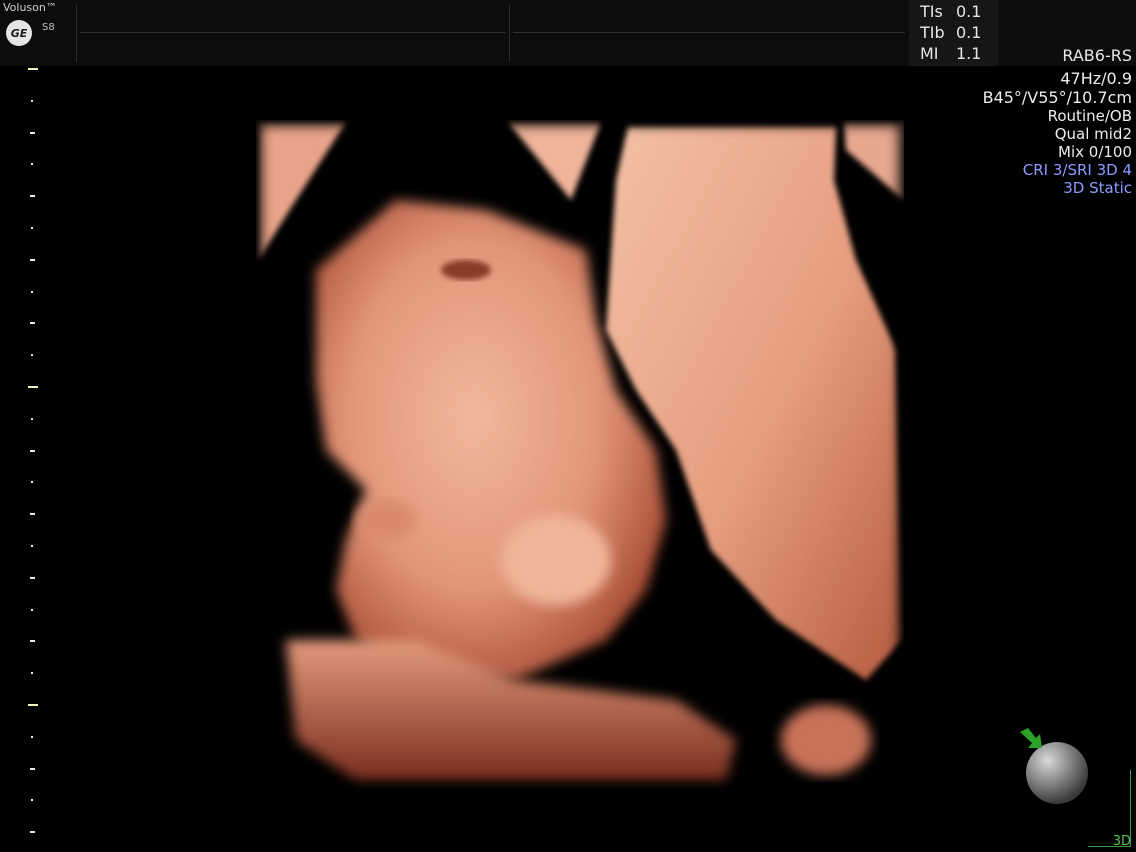 Image resolution: width=1136 pixels, height=852 pixels. Describe the element at coordinates (35, 454) in the screenshot. I see `depth-scale` at that location.